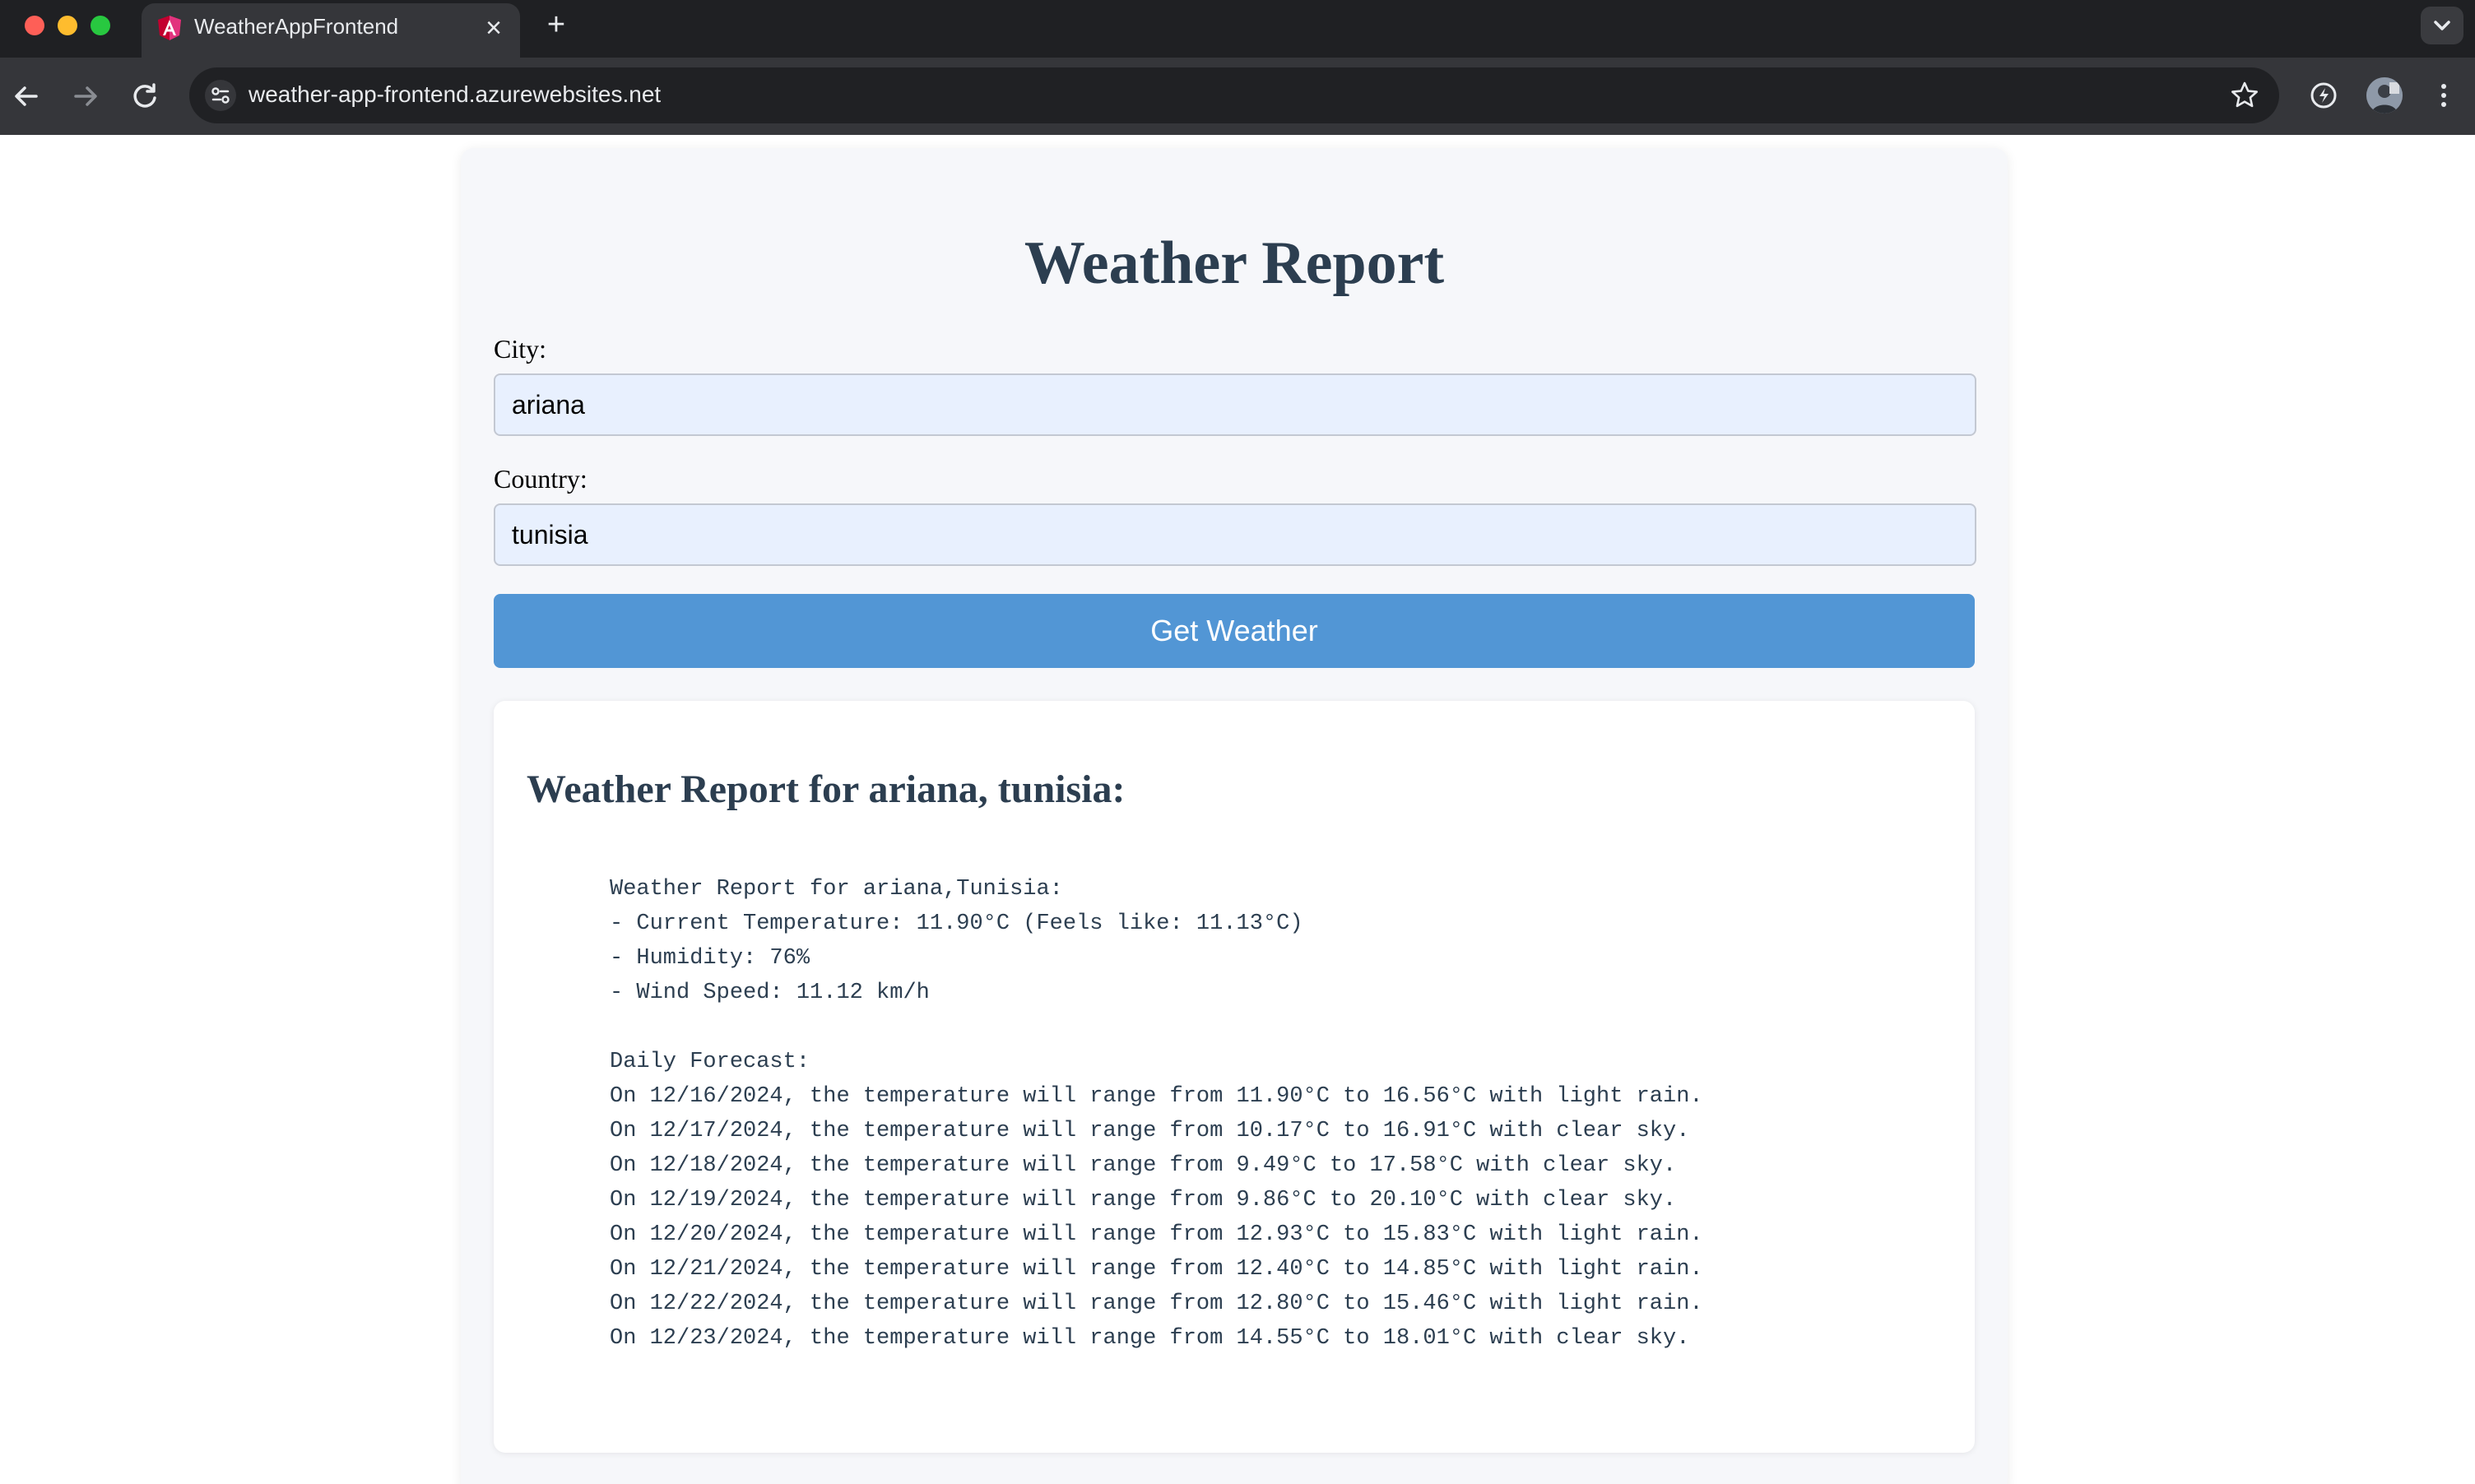  I want to click on extension-icon, so click(2323, 95).